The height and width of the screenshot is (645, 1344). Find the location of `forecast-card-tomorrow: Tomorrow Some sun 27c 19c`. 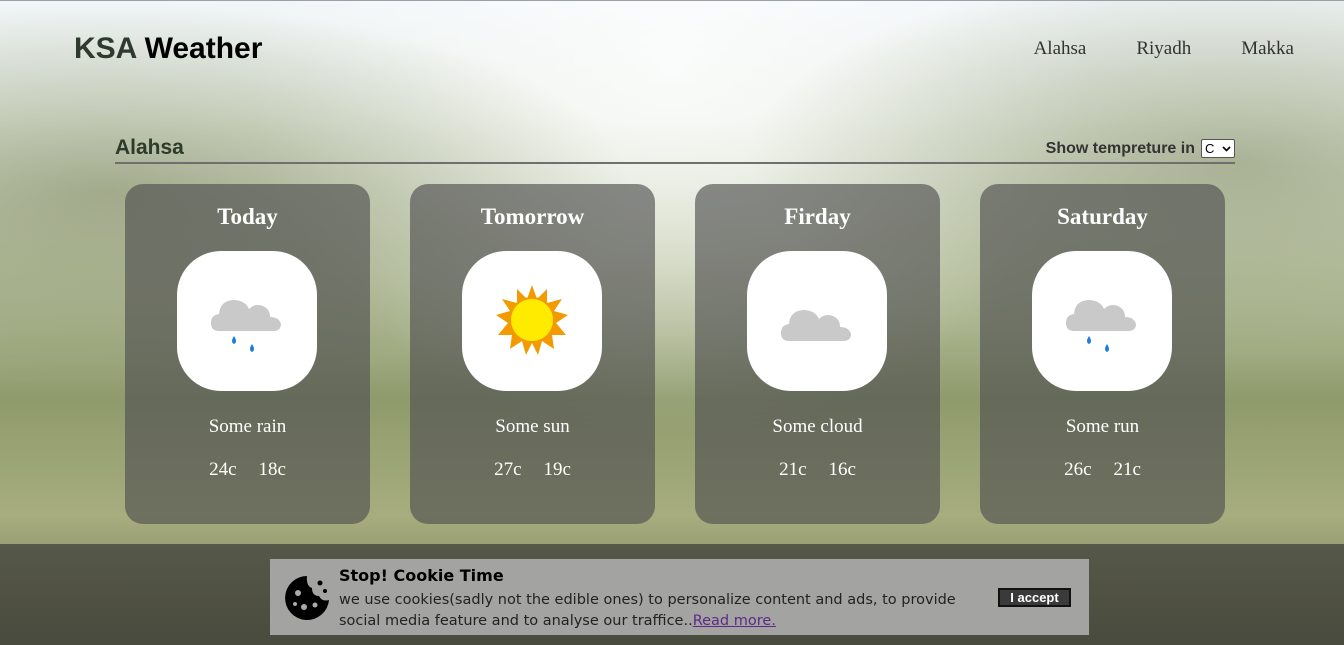

forecast-card-tomorrow: Tomorrow Some sun 27c 19c is located at coordinates (532, 354).